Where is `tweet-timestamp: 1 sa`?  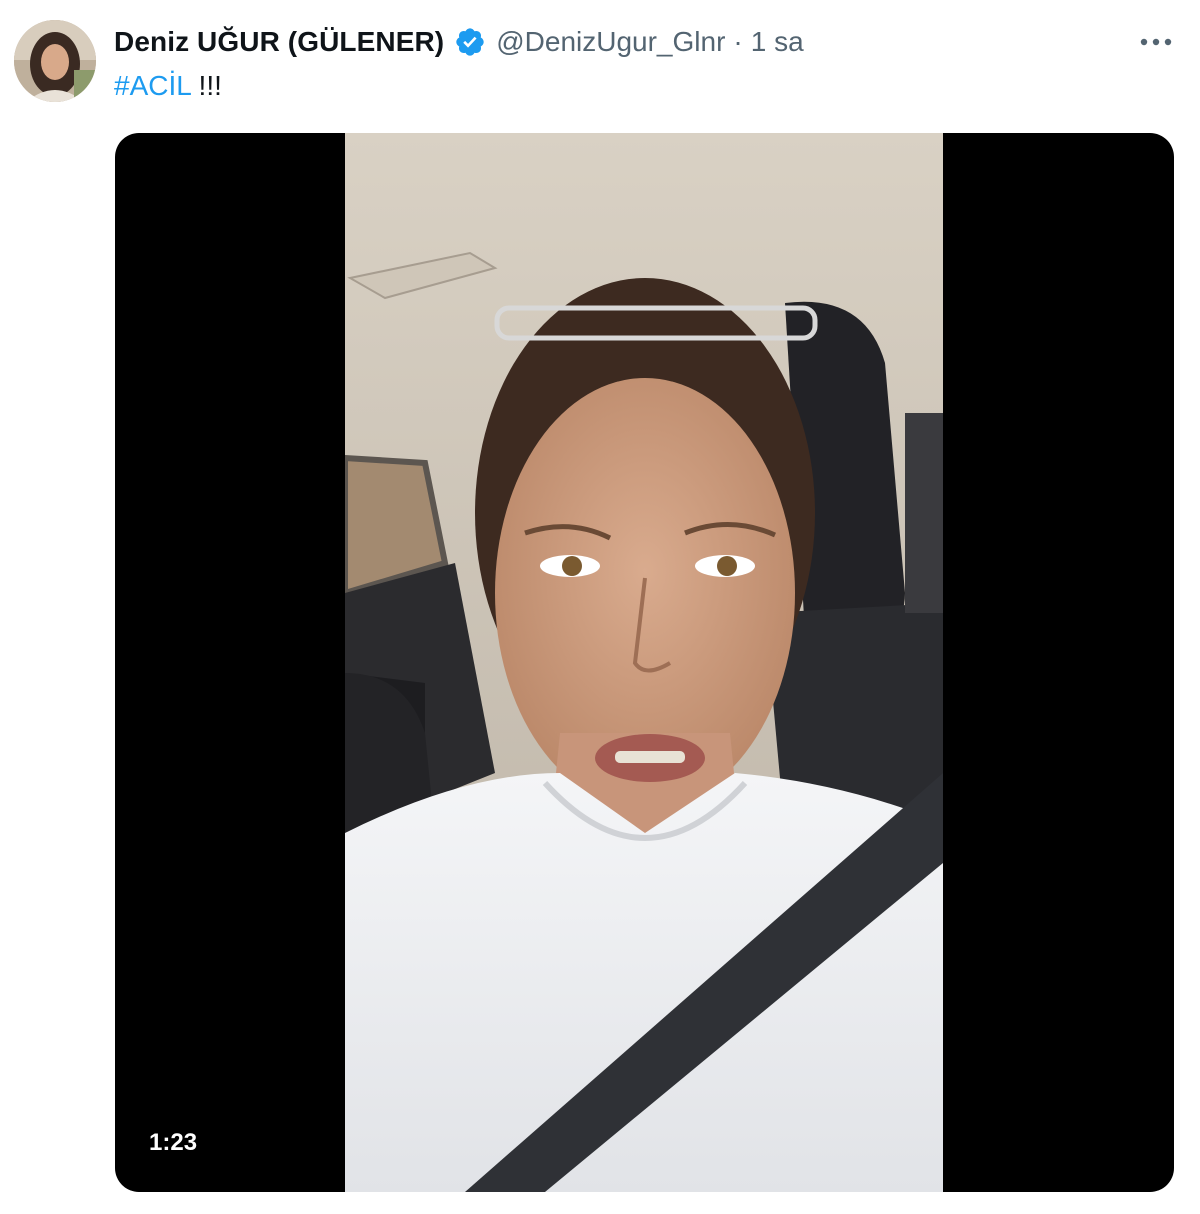
tweet-timestamp: 1 sa is located at coordinates (777, 42).